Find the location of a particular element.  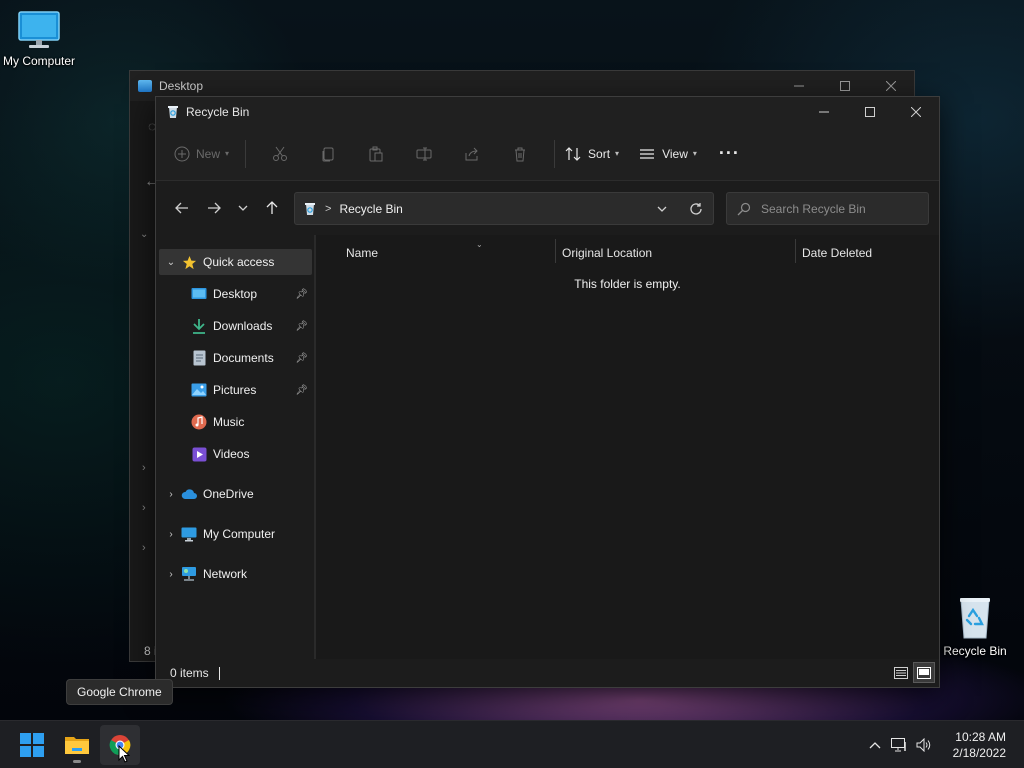

maximize-button is located at coordinates (870, 112).